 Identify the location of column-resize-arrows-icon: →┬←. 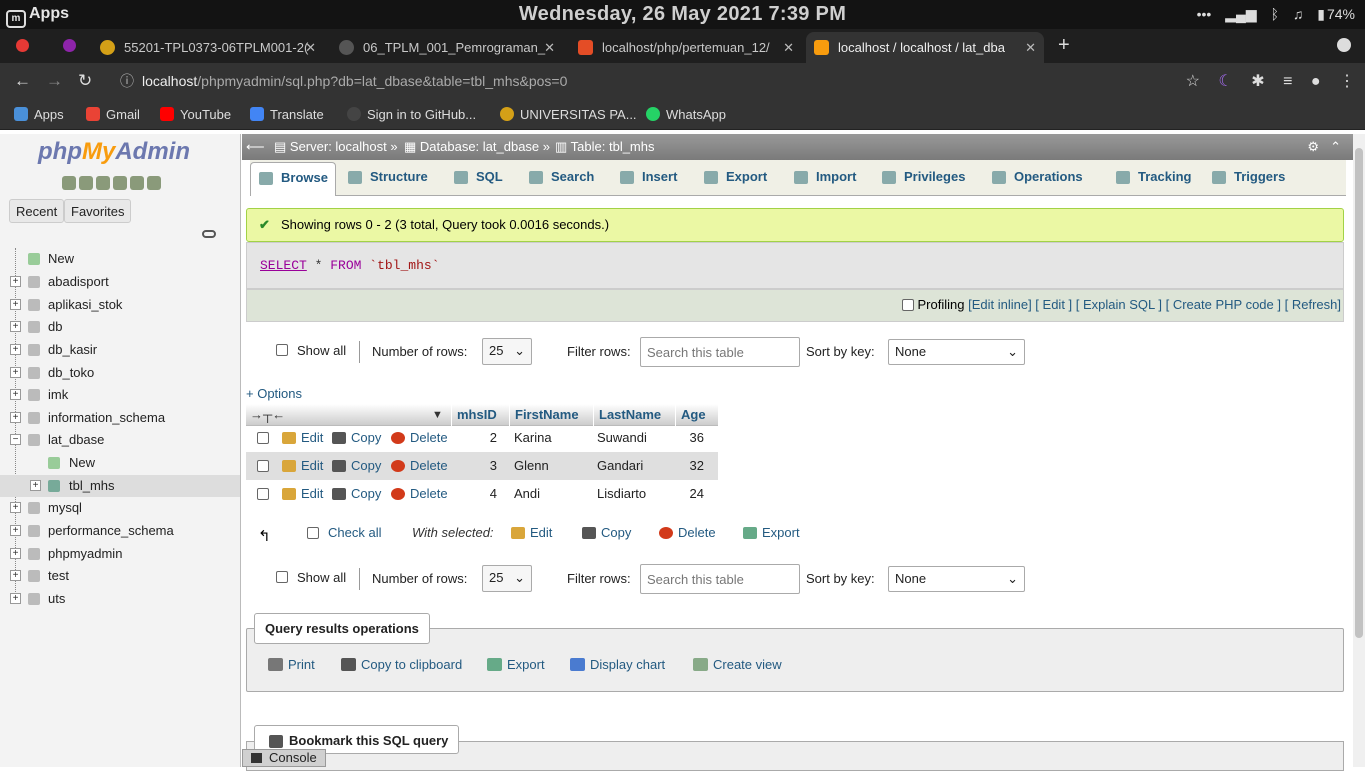
(267, 415).